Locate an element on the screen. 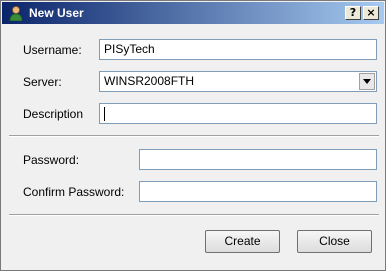 Image resolution: width=386 pixels, height=271 pixels. user-icon is located at coordinates (16, 13).